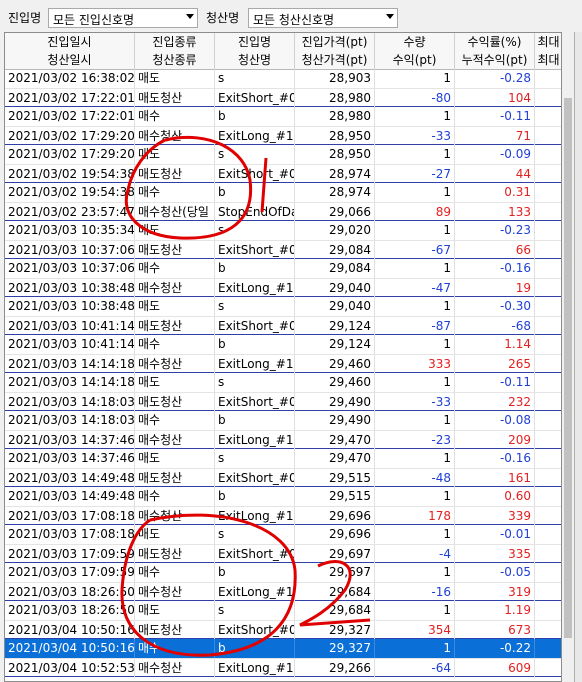  I want to click on col-profit: 수익(pt), so click(415, 60).